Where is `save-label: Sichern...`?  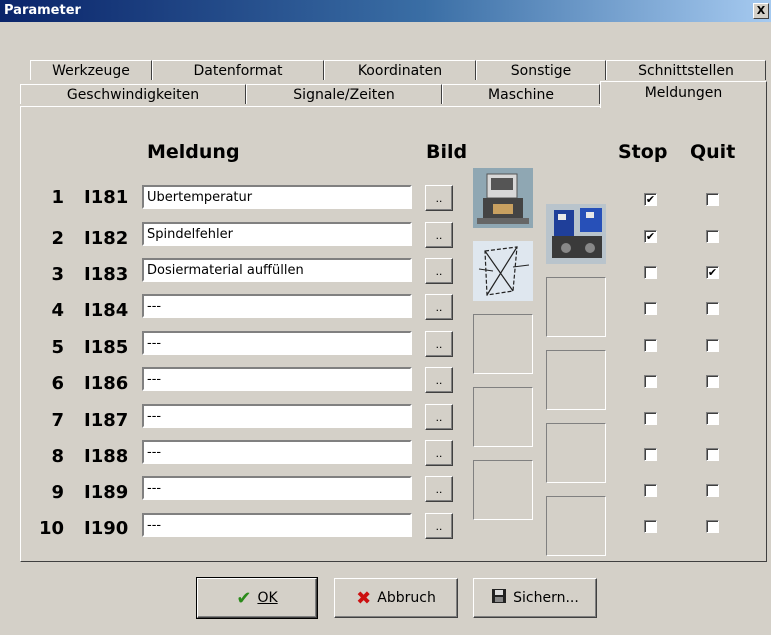 save-label: Sichern... is located at coordinates (546, 598).